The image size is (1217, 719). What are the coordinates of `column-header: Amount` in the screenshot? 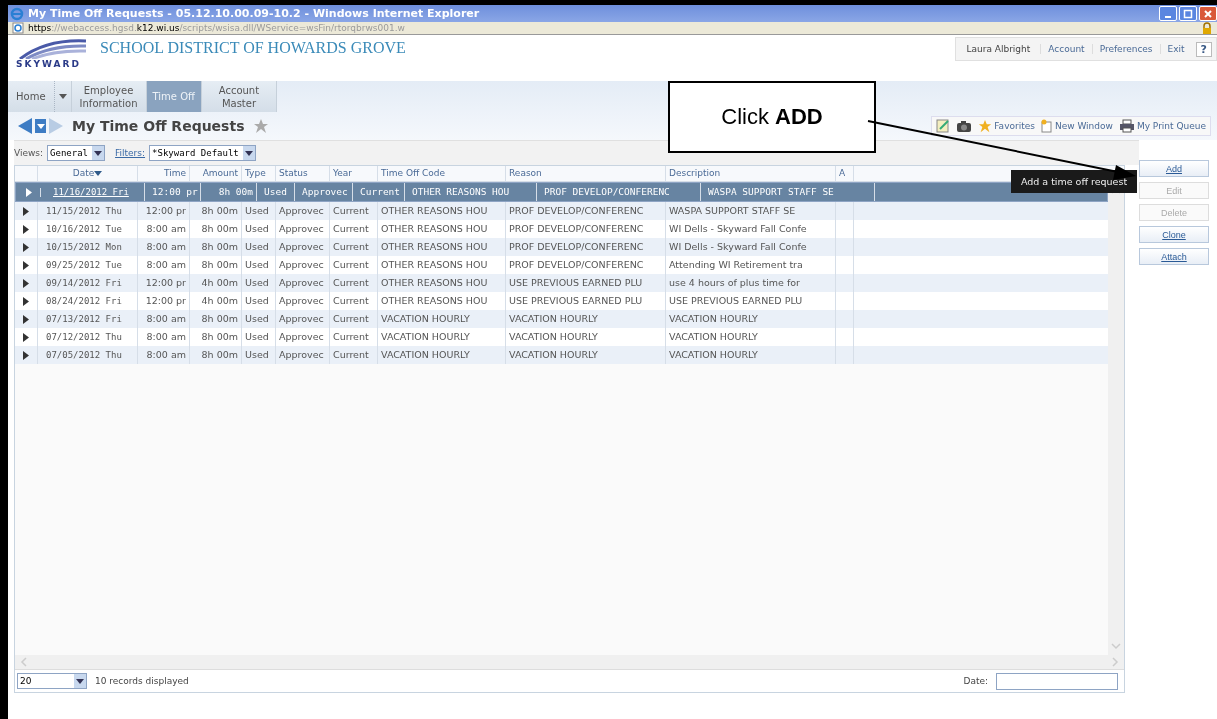 It's located at (216, 173).